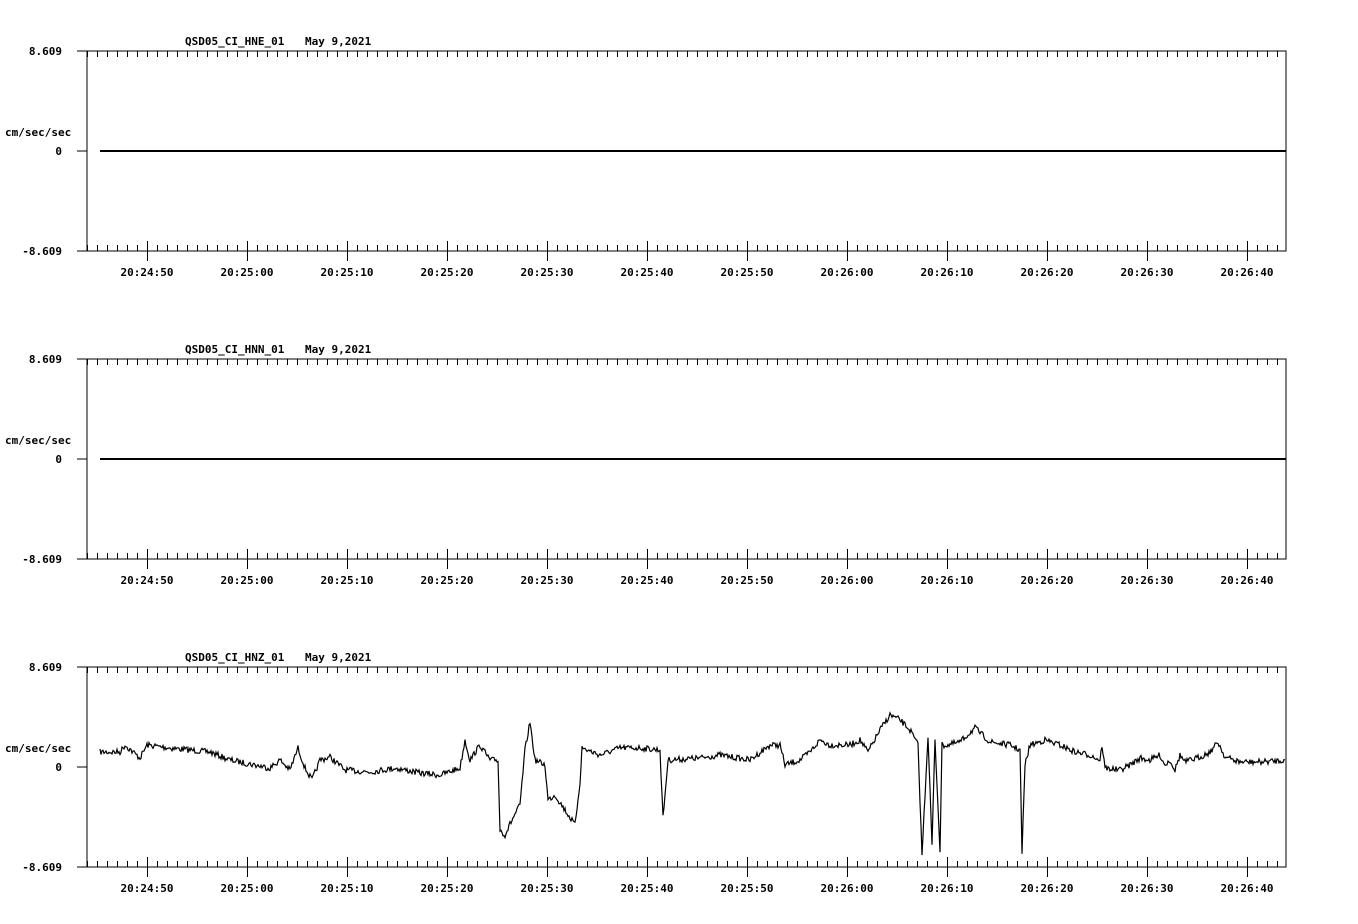  I want to click on channel-title: QSD05_CI_HNZ_01, so click(235, 657).